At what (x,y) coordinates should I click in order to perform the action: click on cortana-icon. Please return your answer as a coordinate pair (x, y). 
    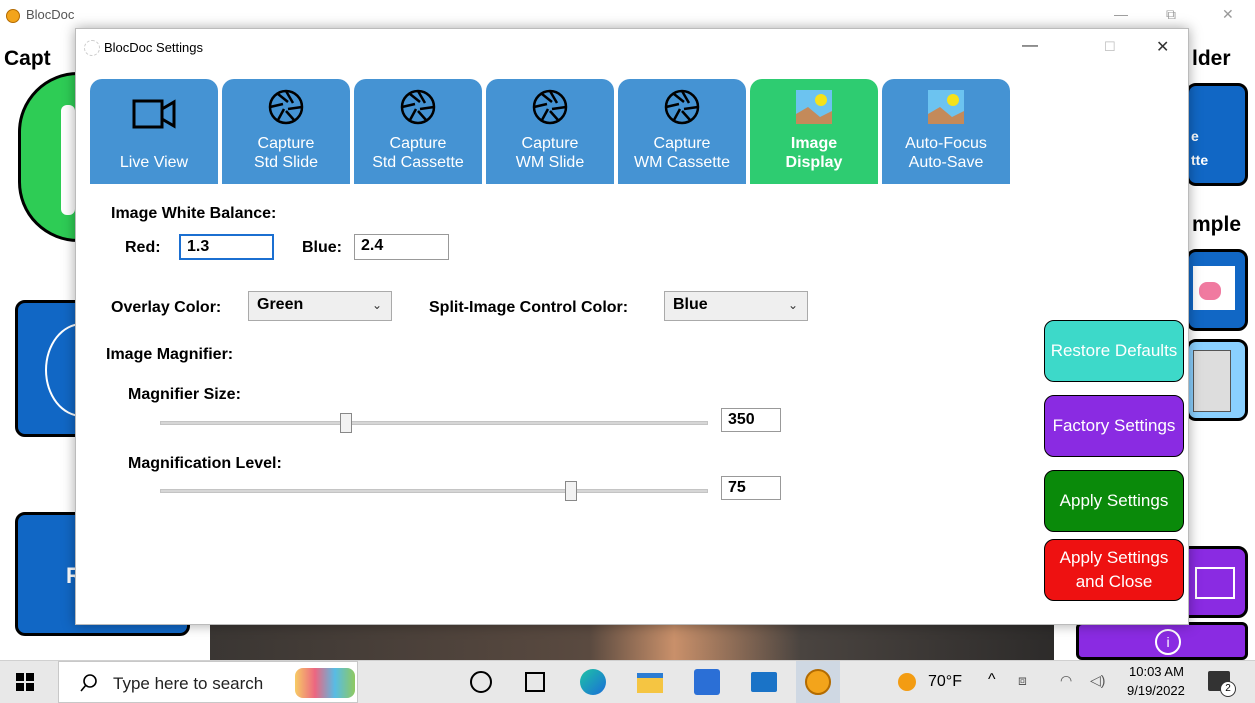
    Looking at the image, I should click on (481, 682).